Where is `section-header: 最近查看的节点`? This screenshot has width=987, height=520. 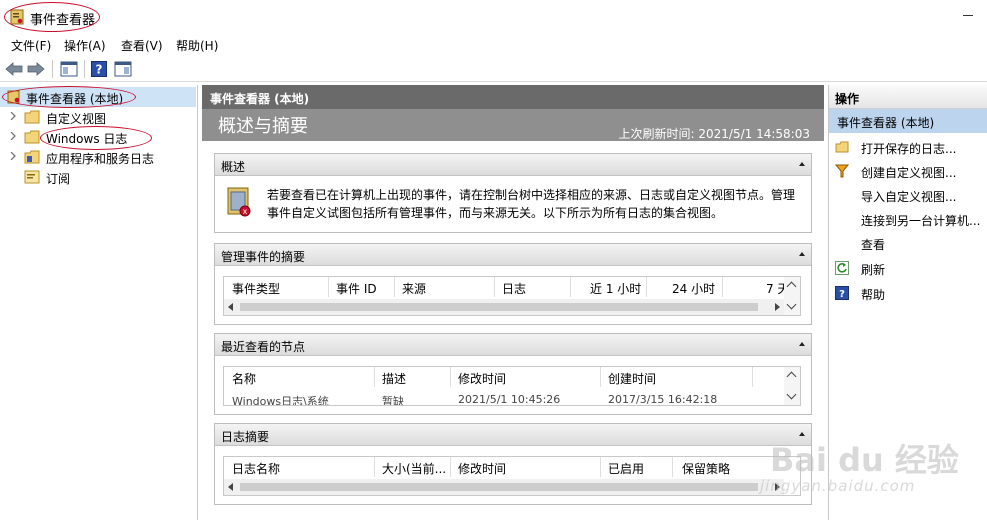 section-header: 最近查看的节点 is located at coordinates (513, 345).